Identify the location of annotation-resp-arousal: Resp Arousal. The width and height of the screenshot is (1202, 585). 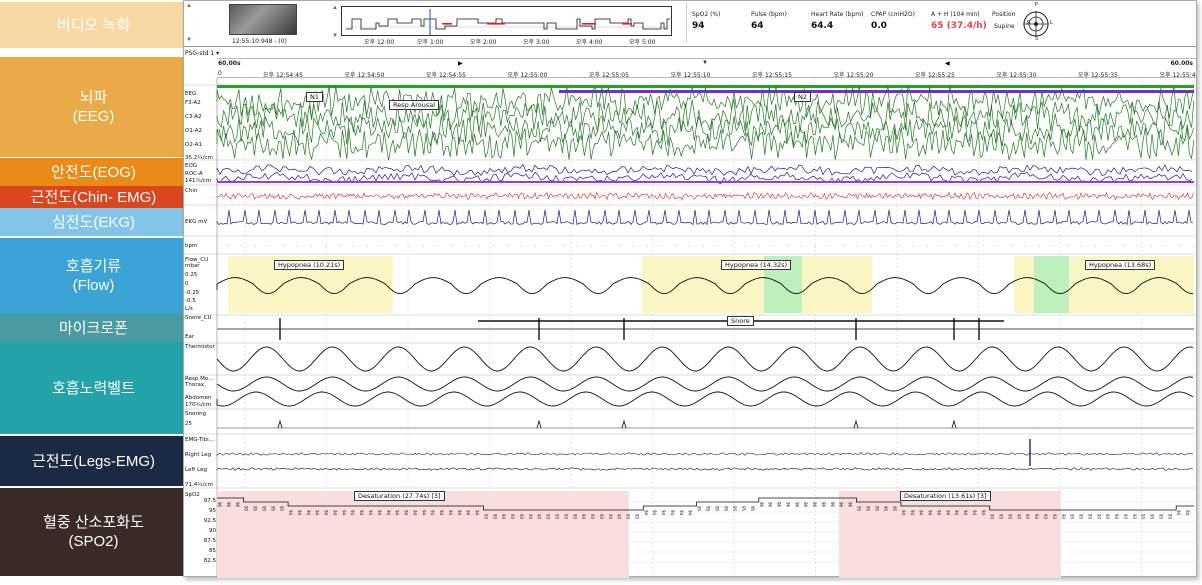
(414, 105).